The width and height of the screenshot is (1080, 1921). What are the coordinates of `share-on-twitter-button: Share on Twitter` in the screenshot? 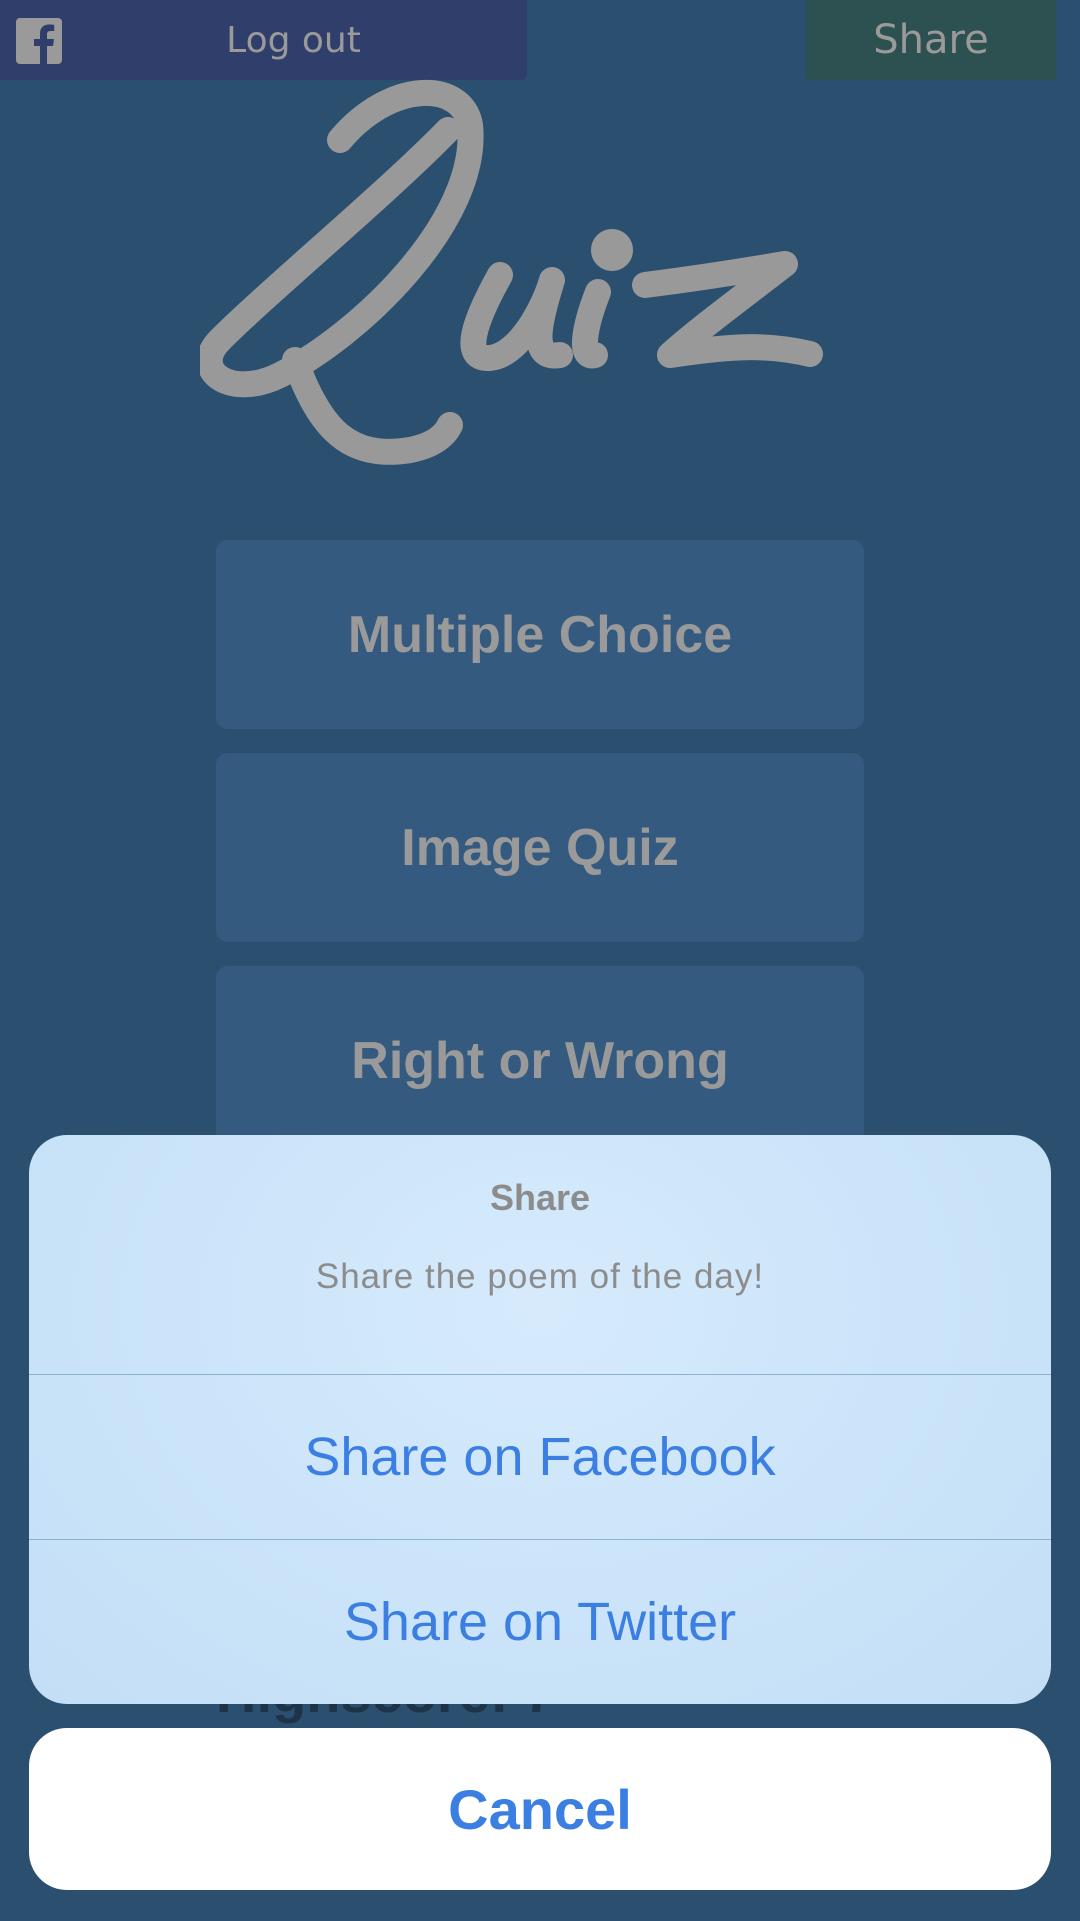 It's located at (540, 1622).